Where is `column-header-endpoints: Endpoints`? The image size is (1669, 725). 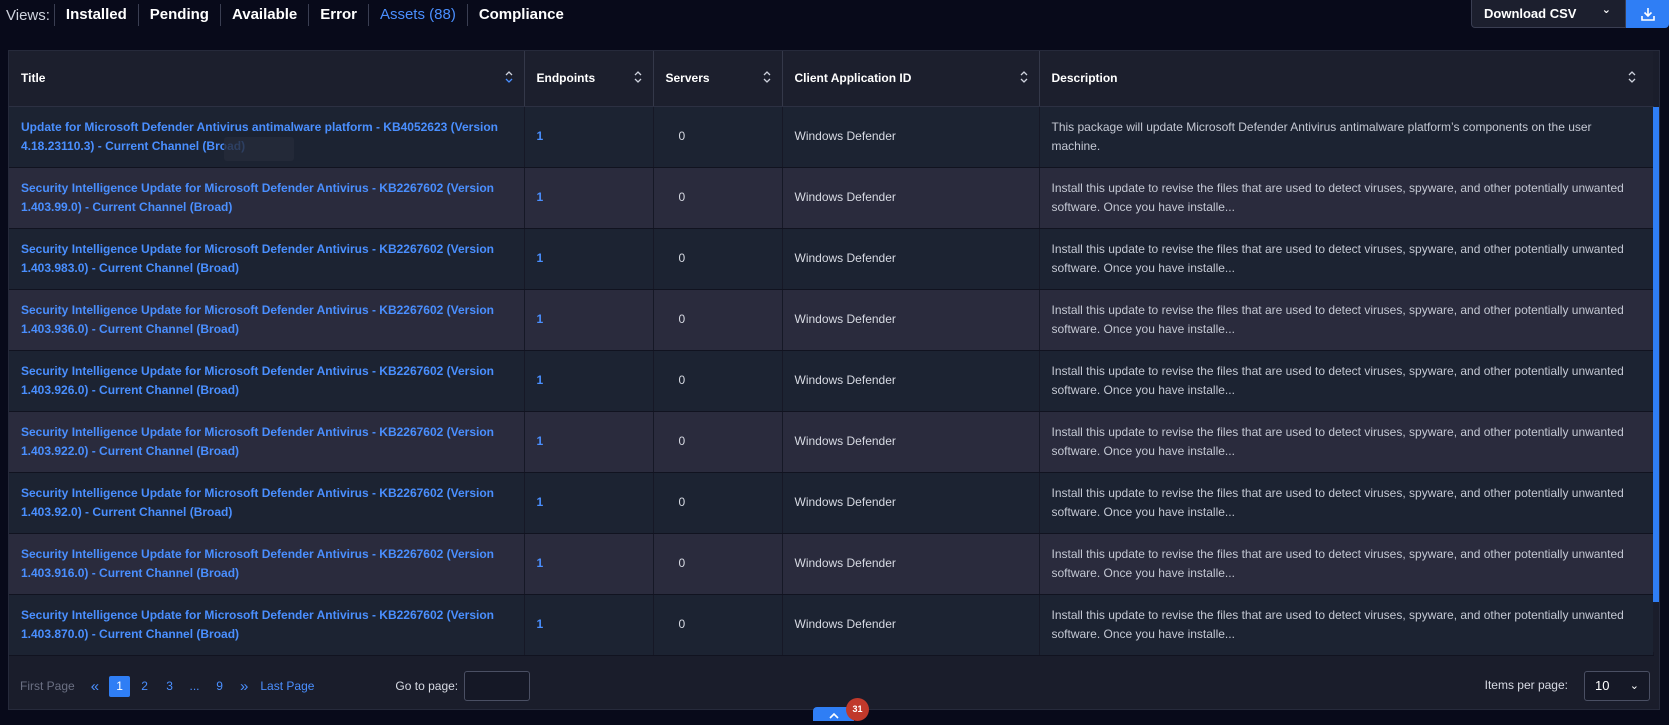 column-header-endpoints: Endpoints is located at coordinates (589, 79).